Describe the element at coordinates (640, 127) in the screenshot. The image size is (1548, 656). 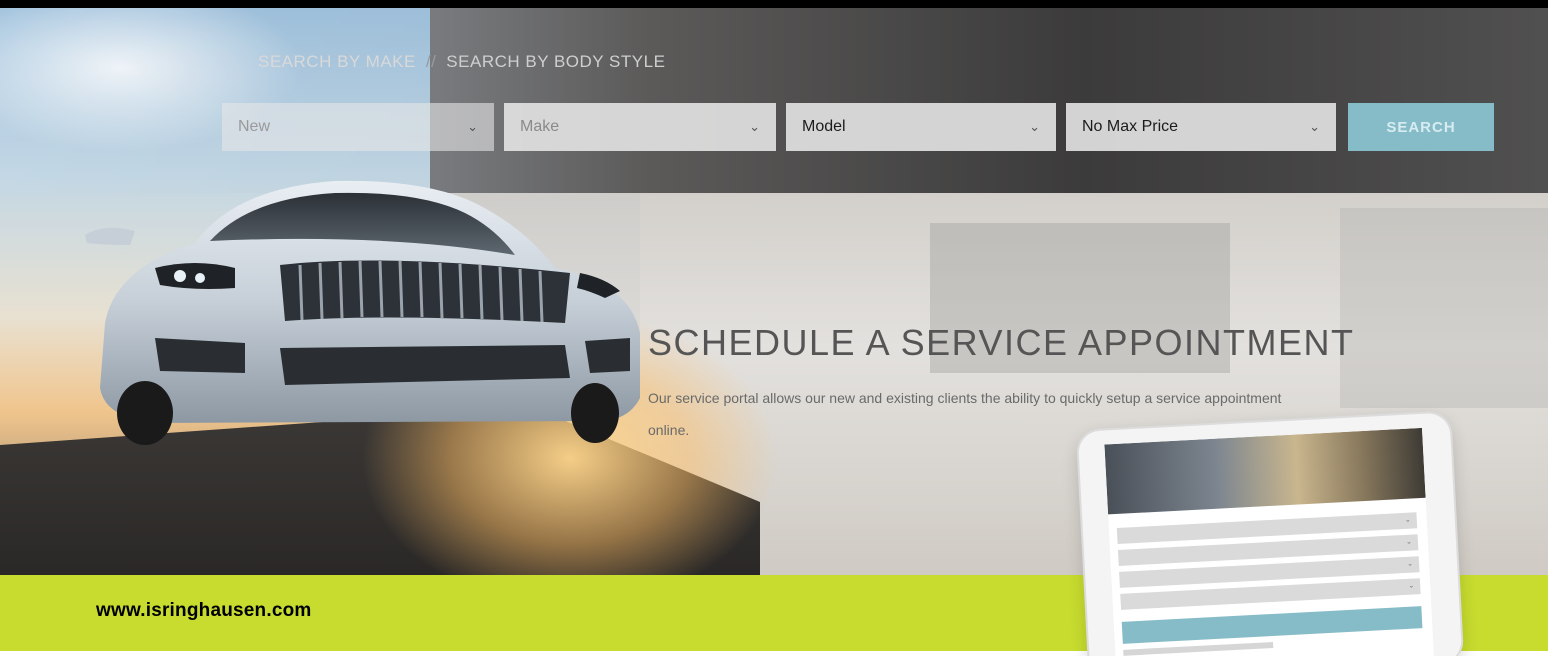
I see `make-select: Make ⌄` at that location.